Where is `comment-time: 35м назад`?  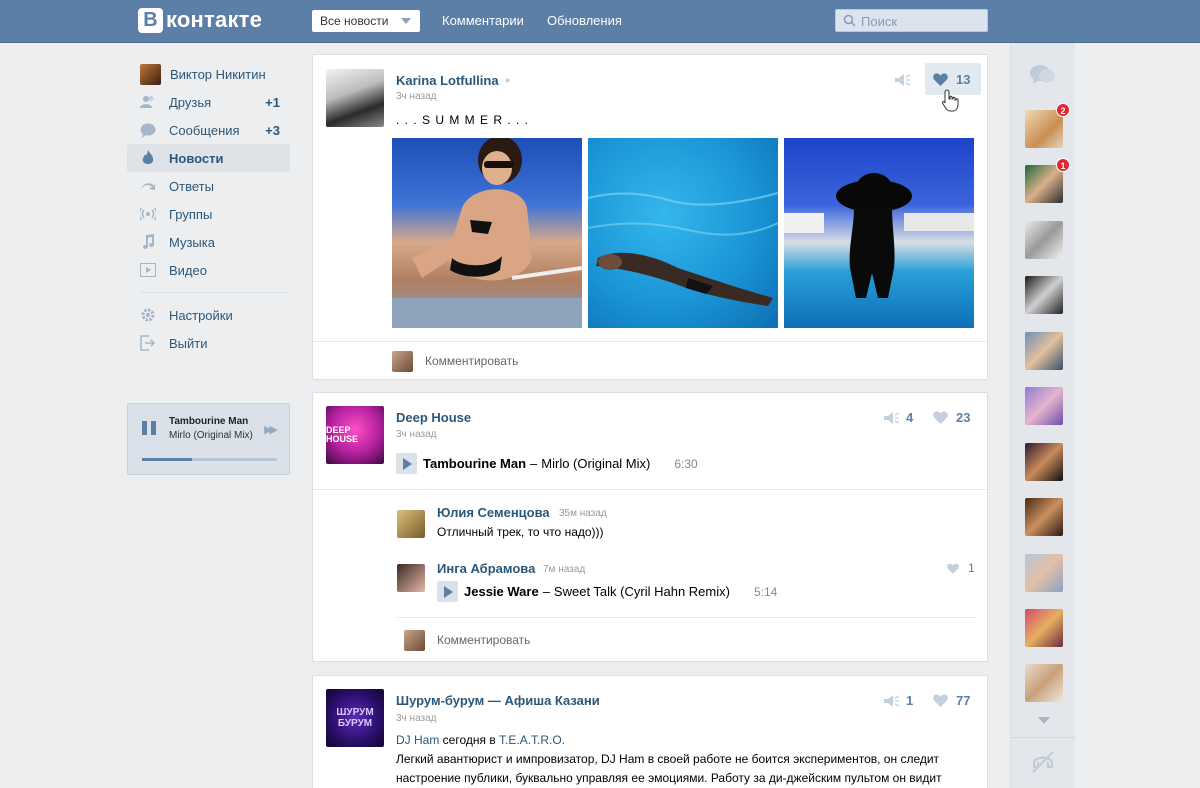
comment-time: 35м назад is located at coordinates (583, 513).